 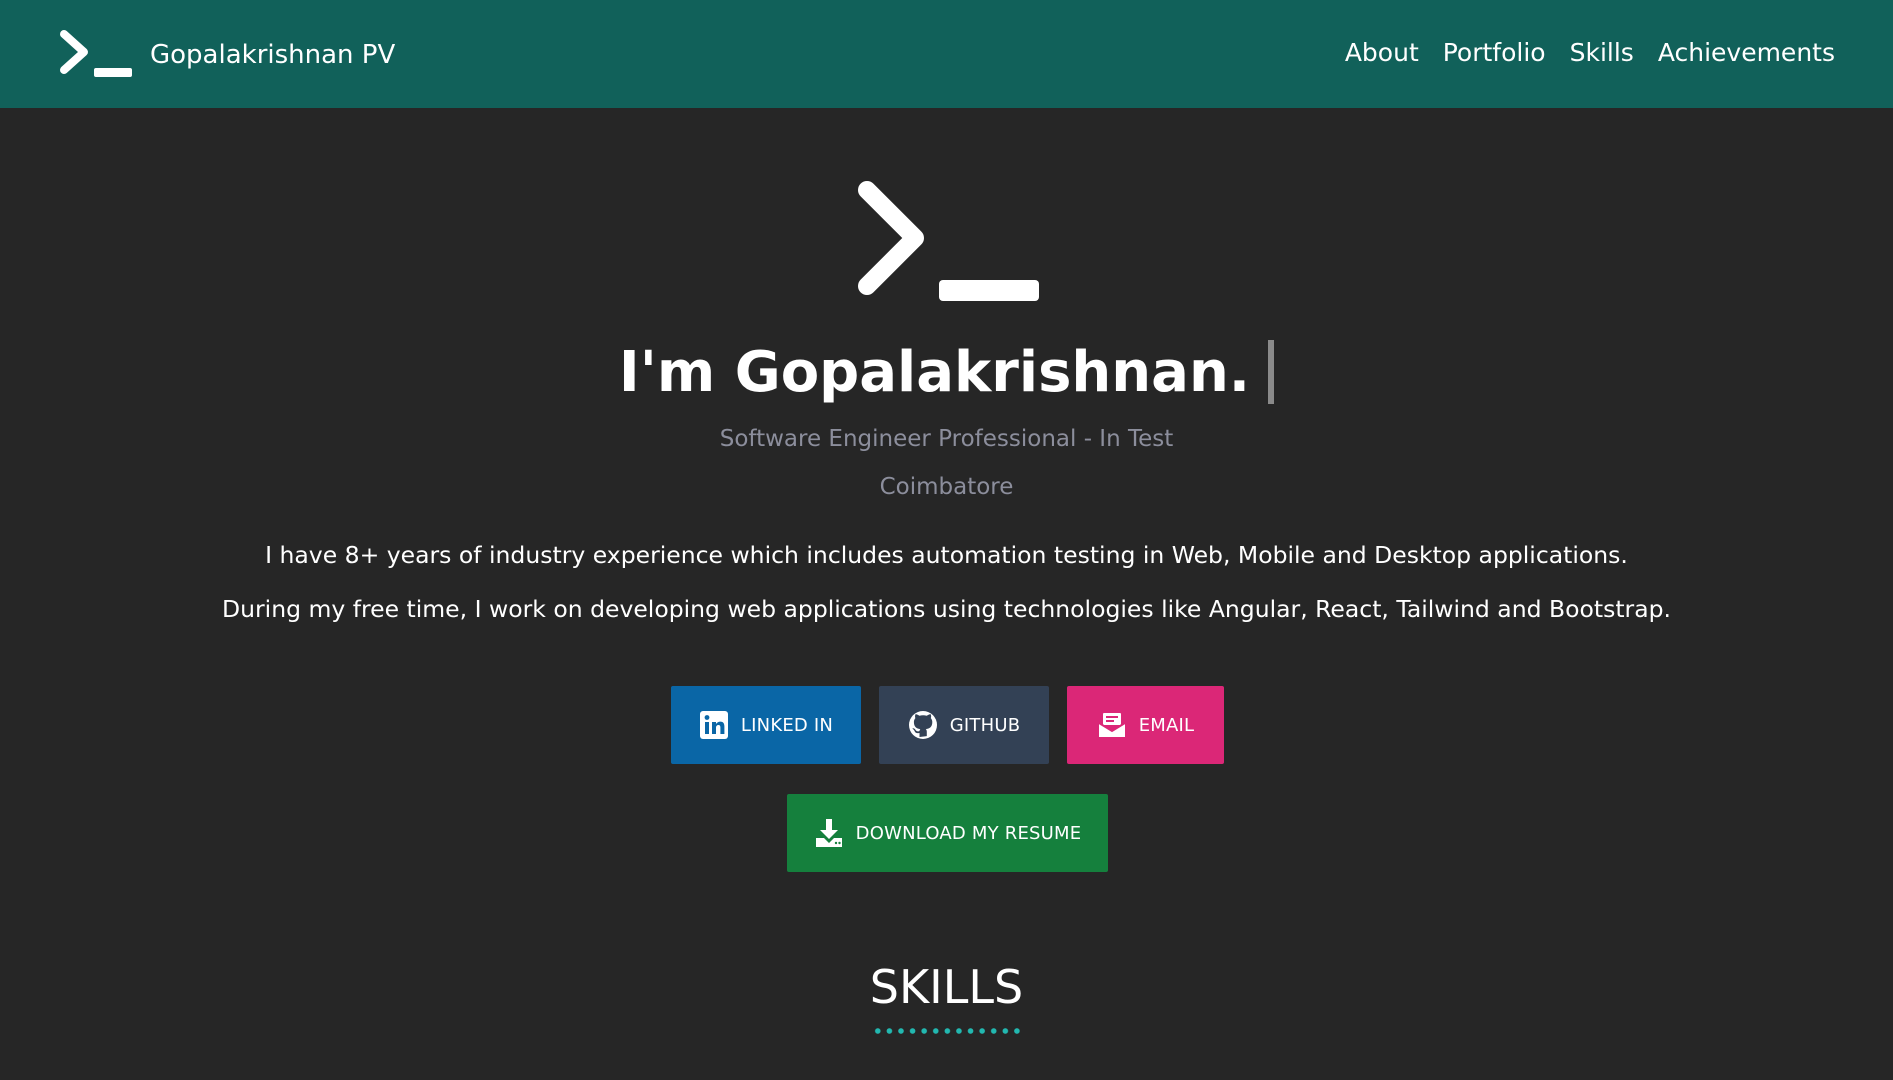 What do you see at coordinates (1271, 371) in the screenshot?
I see `typing-cursor` at bounding box center [1271, 371].